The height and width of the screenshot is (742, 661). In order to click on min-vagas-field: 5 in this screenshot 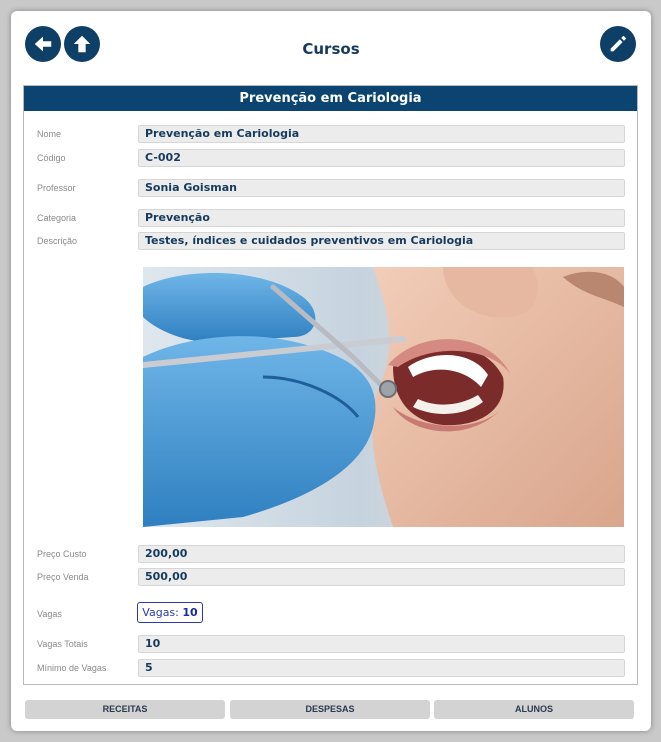, I will do `click(381, 668)`.